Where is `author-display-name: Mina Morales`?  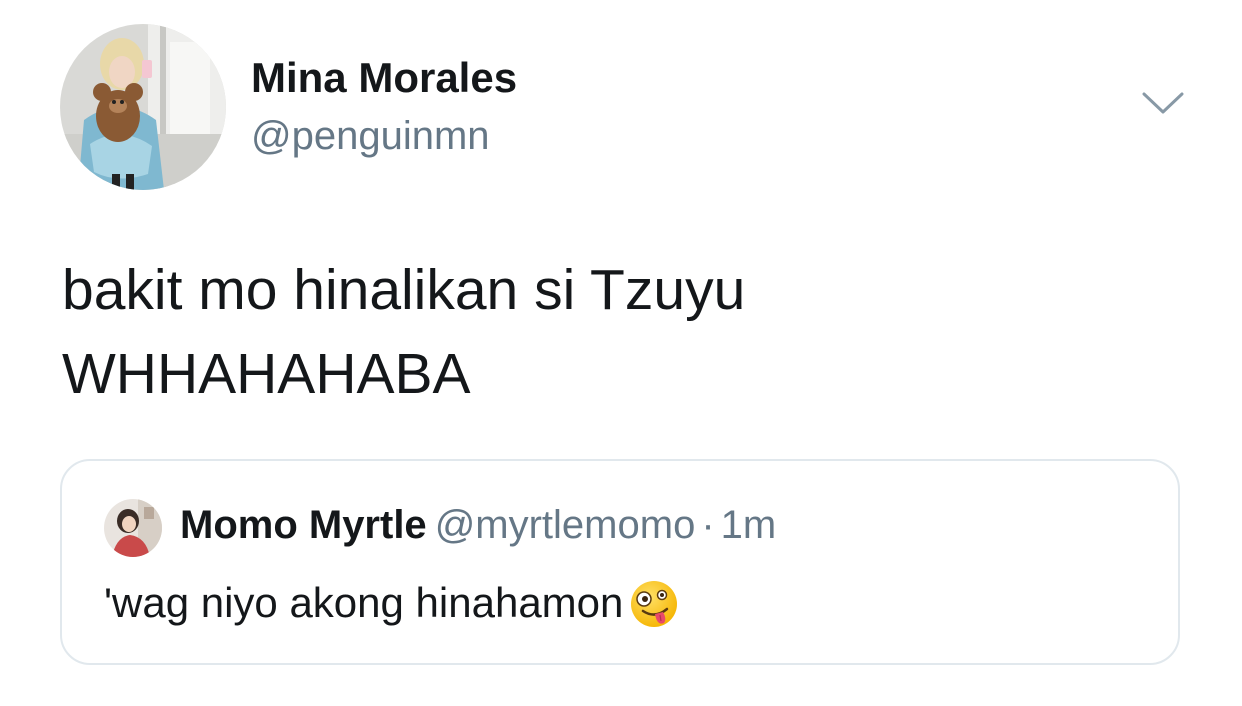 author-display-name: Mina Morales is located at coordinates (384, 78).